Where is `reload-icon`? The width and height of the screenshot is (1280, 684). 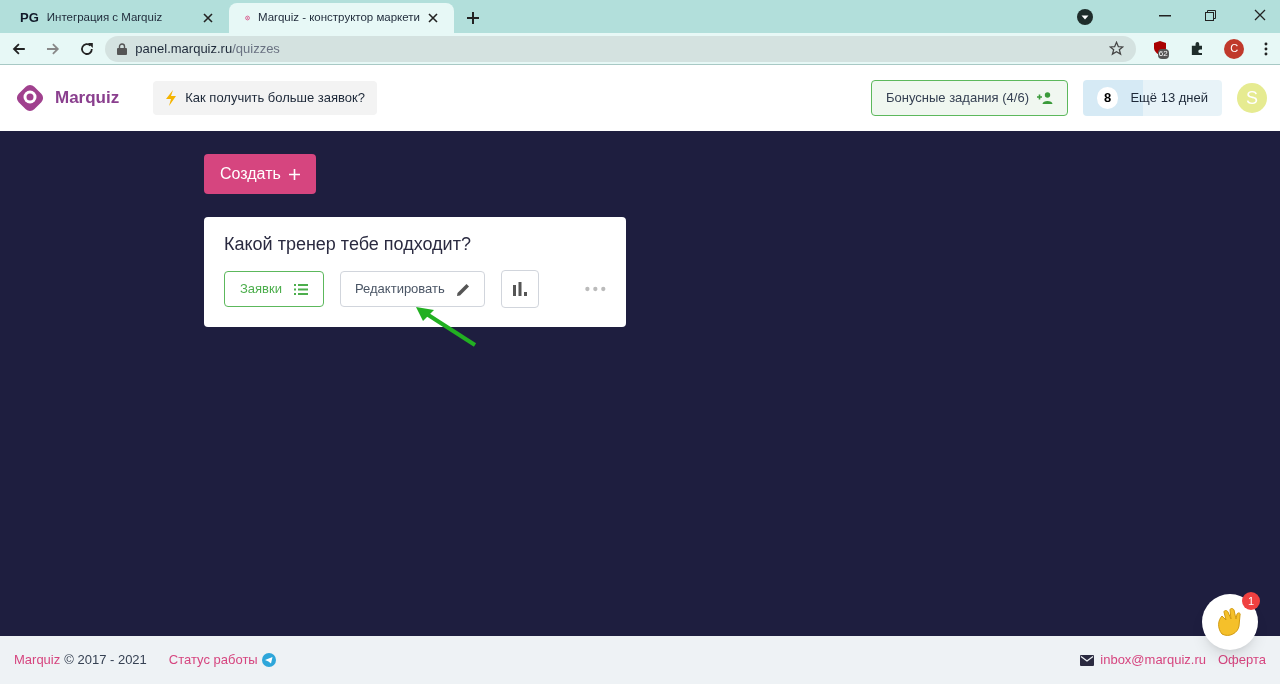 reload-icon is located at coordinates (86, 48).